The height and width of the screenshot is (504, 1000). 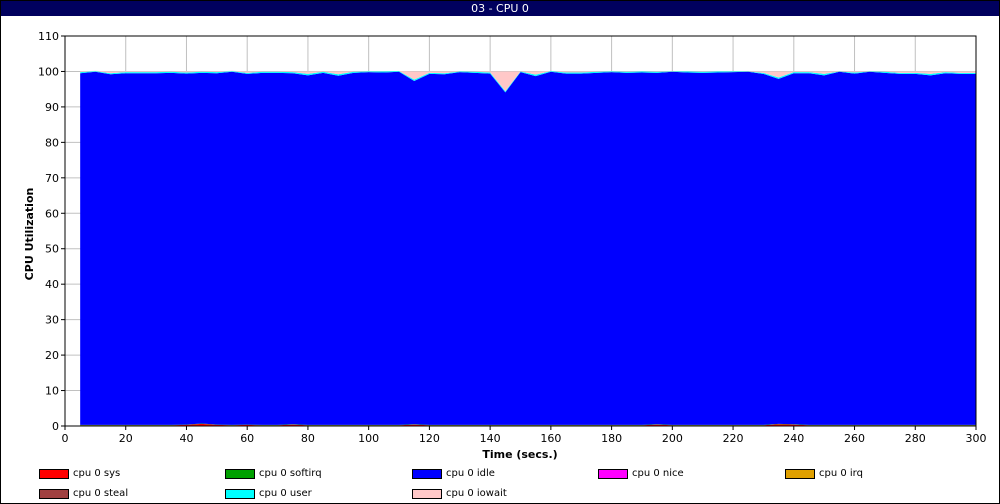 What do you see at coordinates (733, 438) in the screenshot?
I see `x-tick-label: 220` at bounding box center [733, 438].